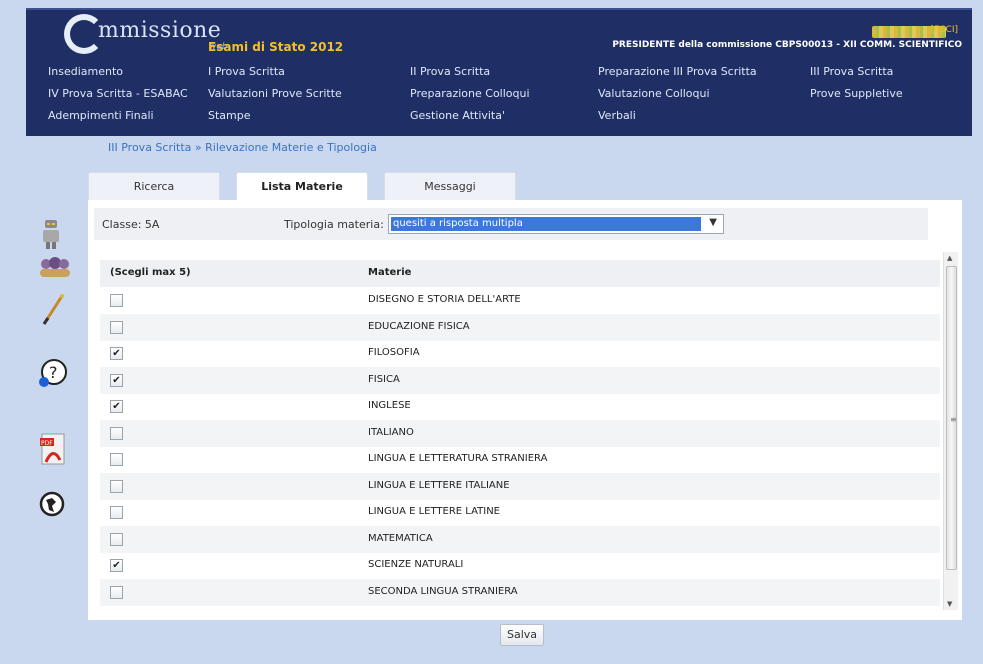 Image resolution: width=983 pixels, height=664 pixels. Describe the element at coordinates (520, 380) in the screenshot. I see `table-row: ✔ FISICA` at that location.